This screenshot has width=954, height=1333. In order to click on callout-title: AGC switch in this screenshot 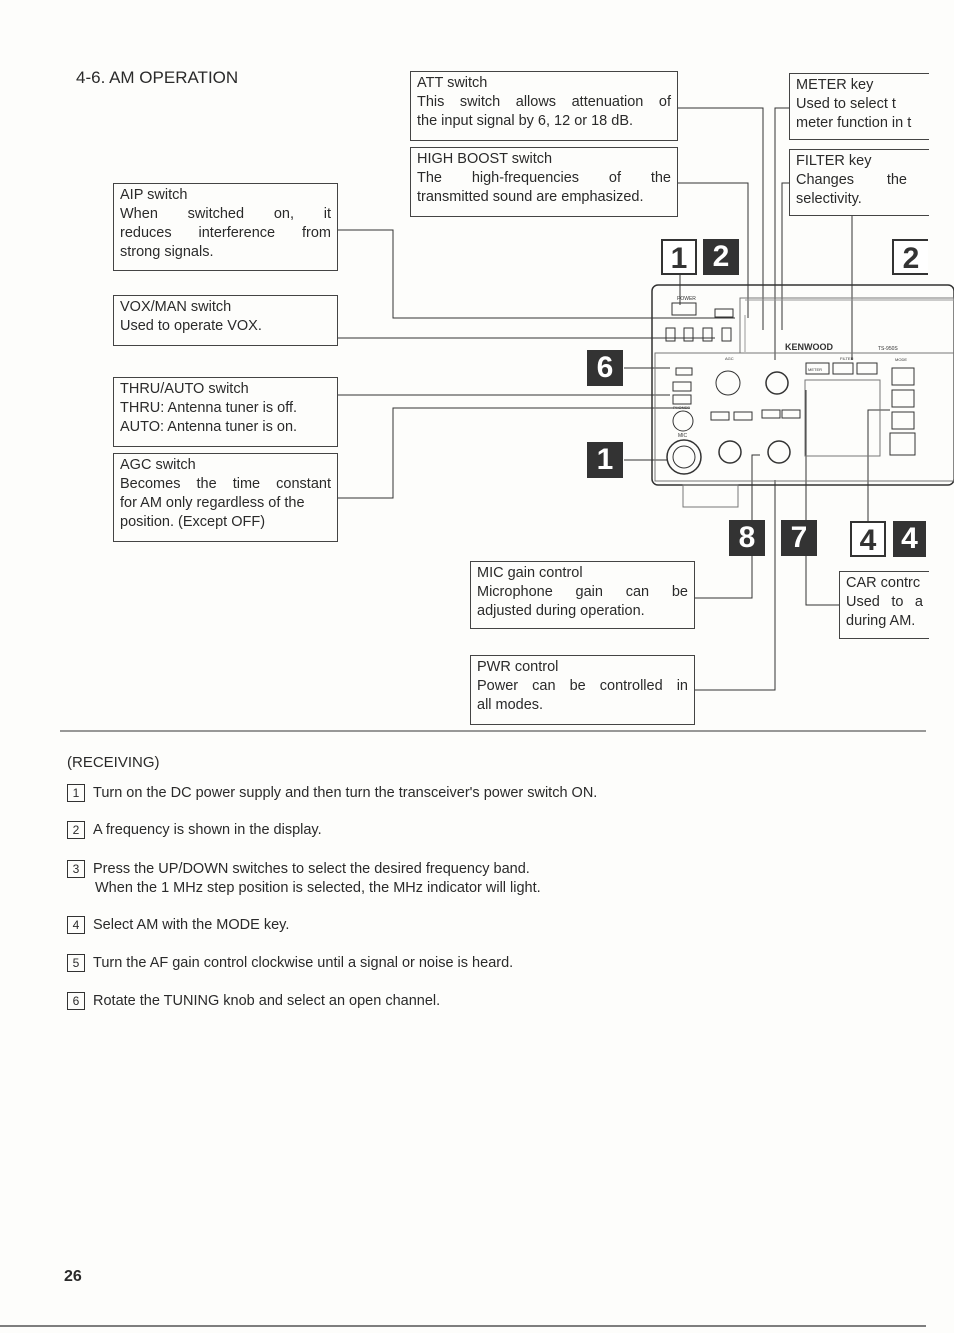, I will do `click(158, 465)`.